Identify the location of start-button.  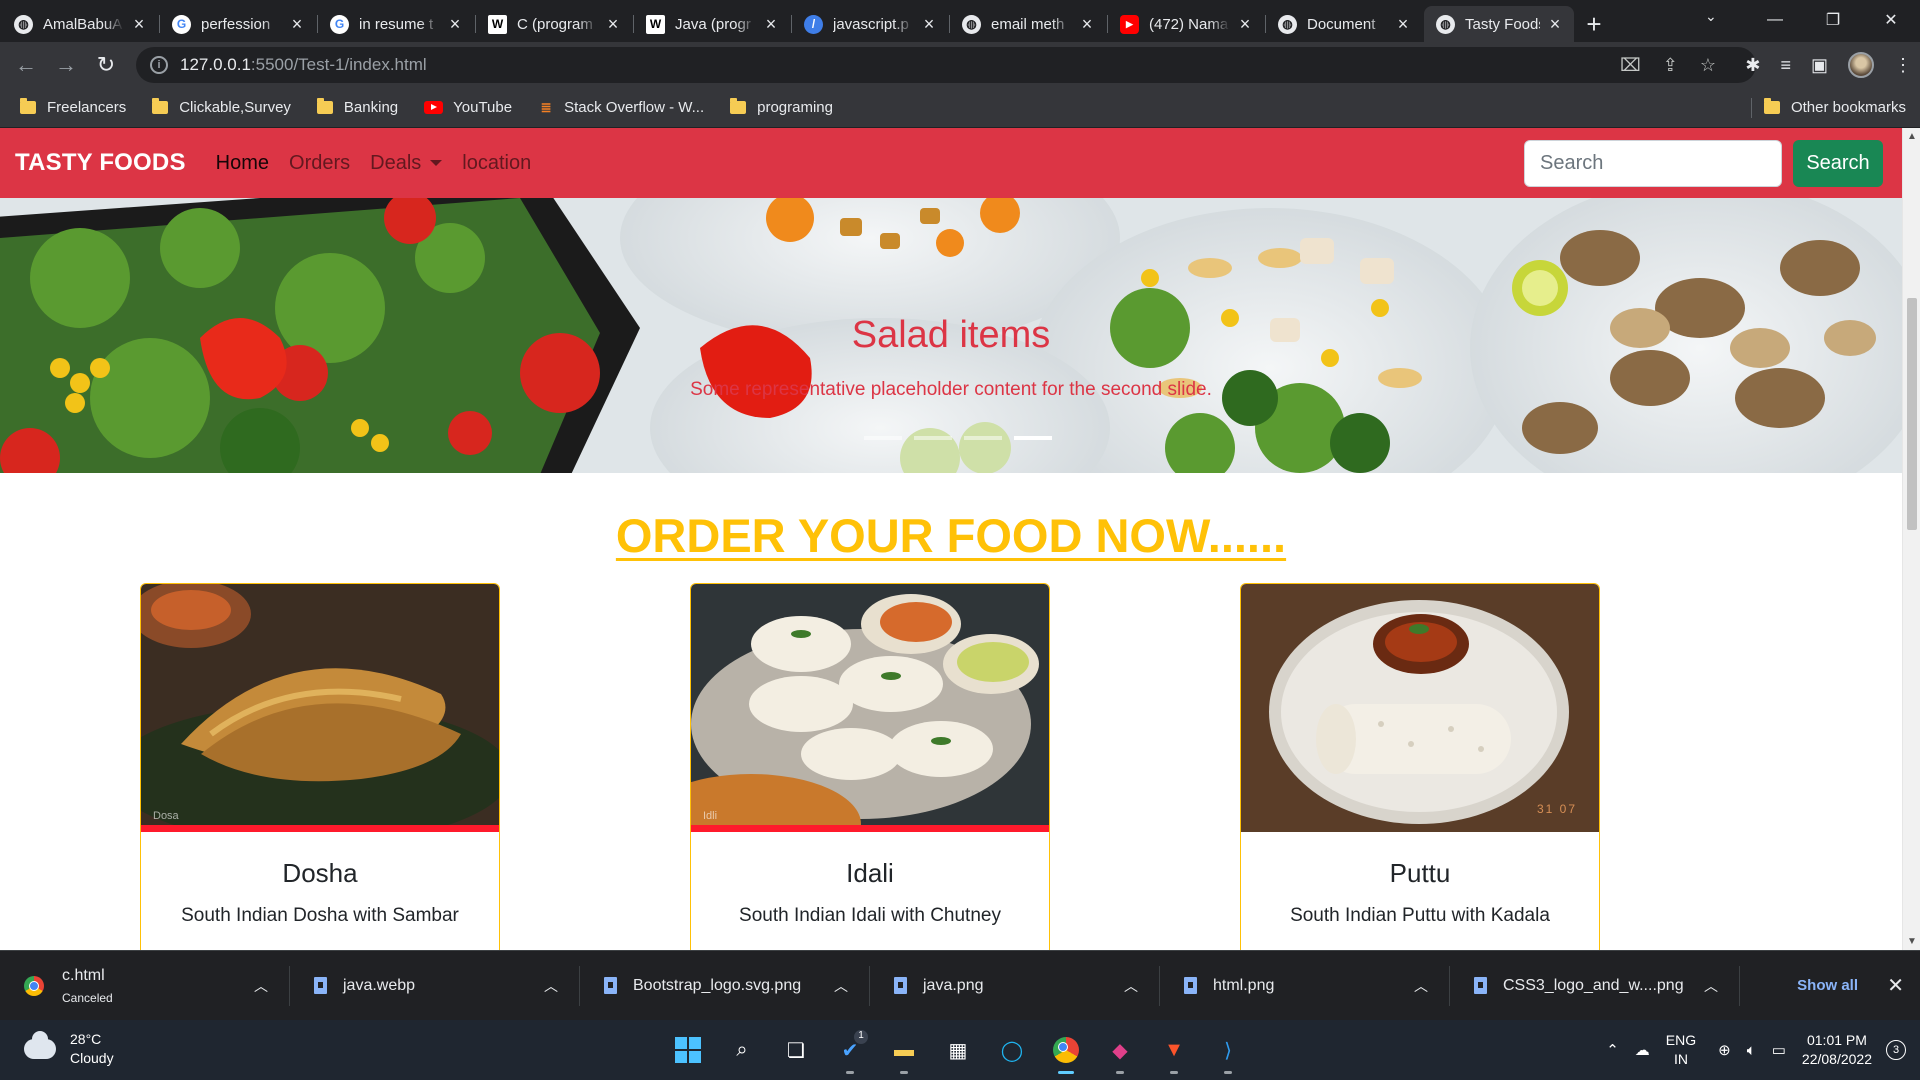
(688, 1050).